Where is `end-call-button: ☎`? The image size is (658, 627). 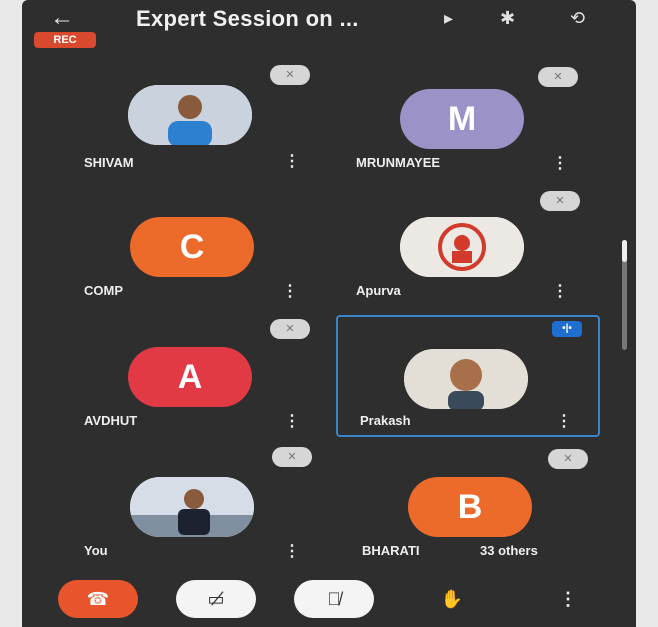 end-call-button: ☎ is located at coordinates (98, 599).